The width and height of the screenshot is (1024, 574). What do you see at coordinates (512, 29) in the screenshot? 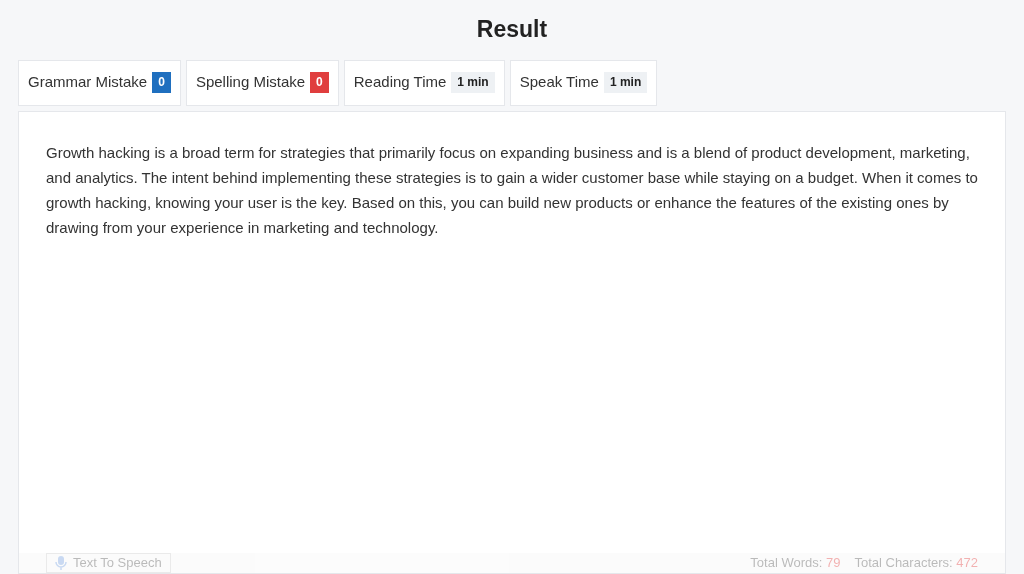
I see `page-title: Result` at bounding box center [512, 29].